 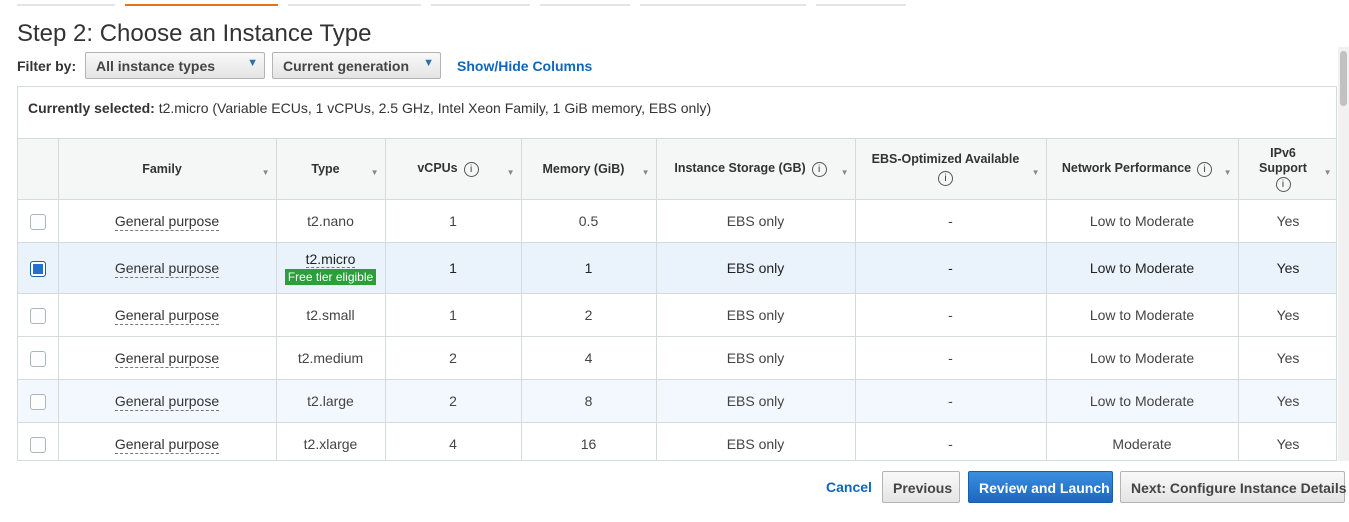 What do you see at coordinates (524, 66) in the screenshot?
I see `show-hide-columns-link: Show/Hide Columns` at bounding box center [524, 66].